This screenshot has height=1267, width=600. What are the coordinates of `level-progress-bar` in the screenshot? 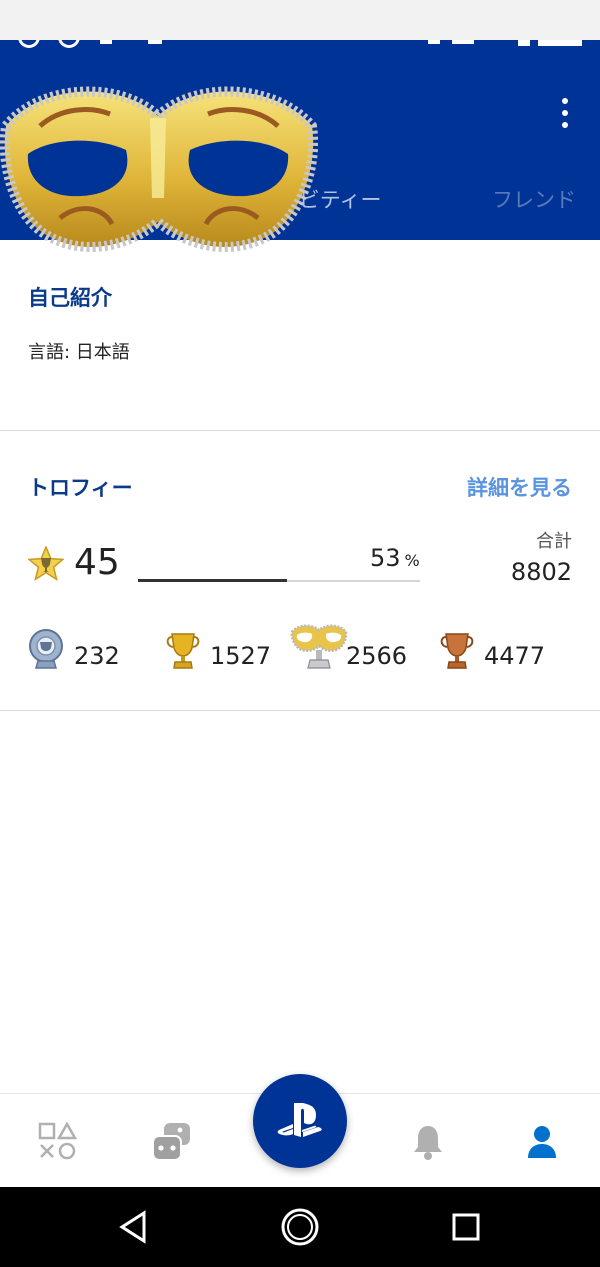 It's located at (279, 580).